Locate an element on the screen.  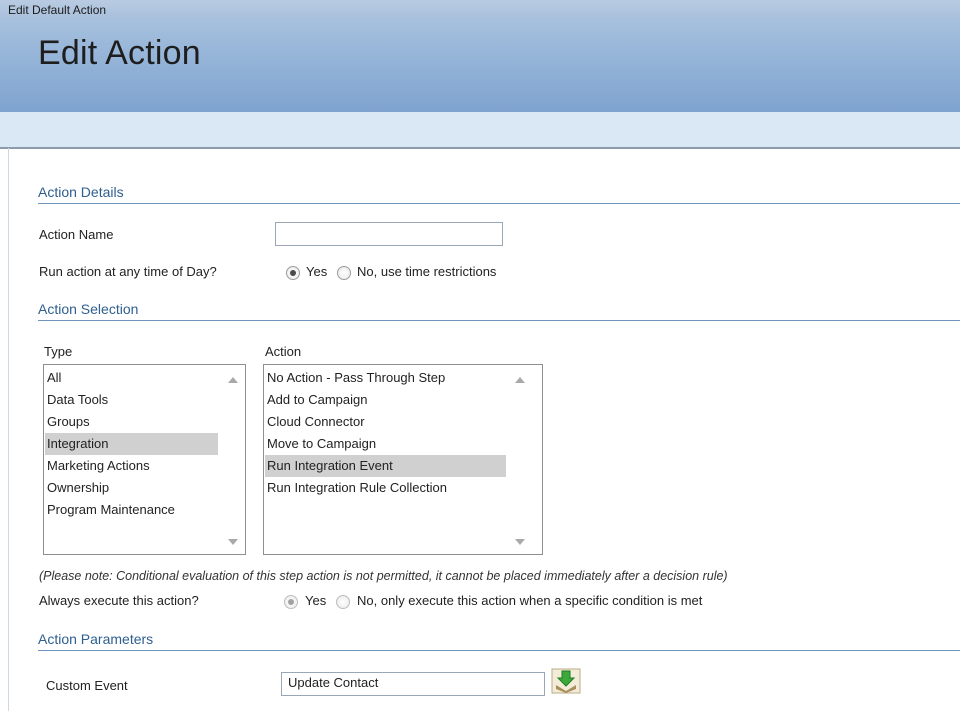
type-item-program-maintenance: Program Maintenance is located at coordinates (133, 510).